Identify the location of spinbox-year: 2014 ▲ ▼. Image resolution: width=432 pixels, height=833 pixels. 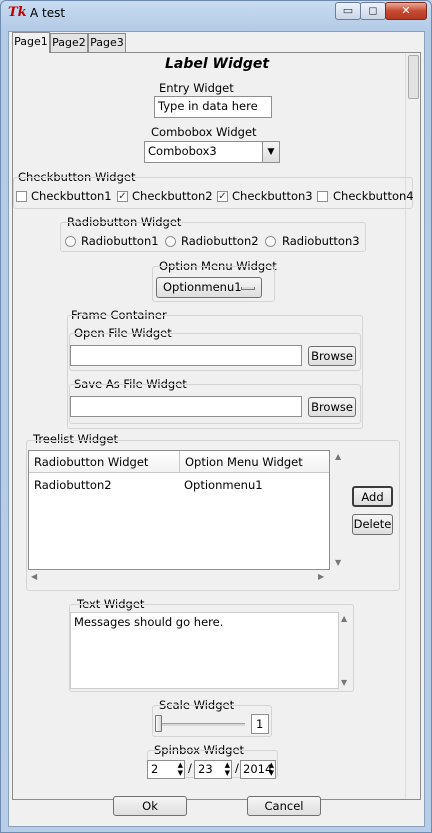
(258, 769).